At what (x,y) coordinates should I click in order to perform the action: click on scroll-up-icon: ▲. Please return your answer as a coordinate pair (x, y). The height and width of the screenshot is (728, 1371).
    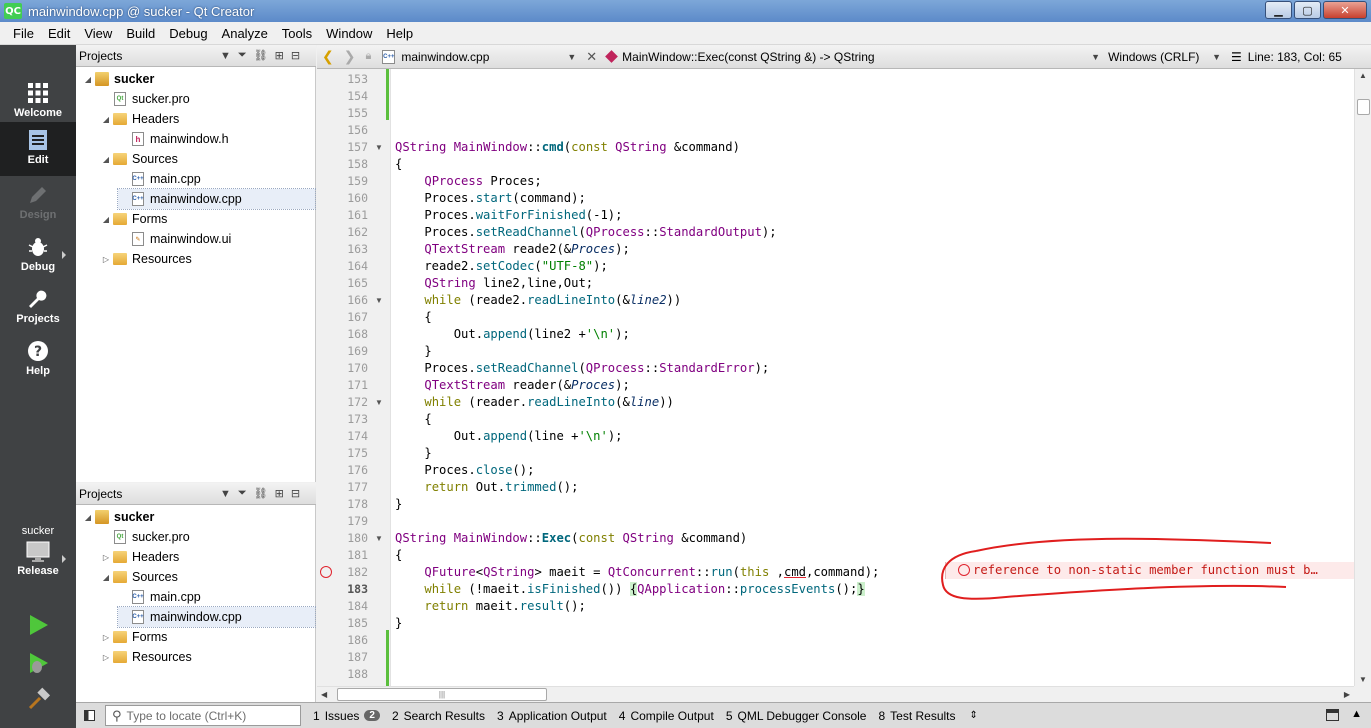
    Looking at the image, I should click on (1363, 75).